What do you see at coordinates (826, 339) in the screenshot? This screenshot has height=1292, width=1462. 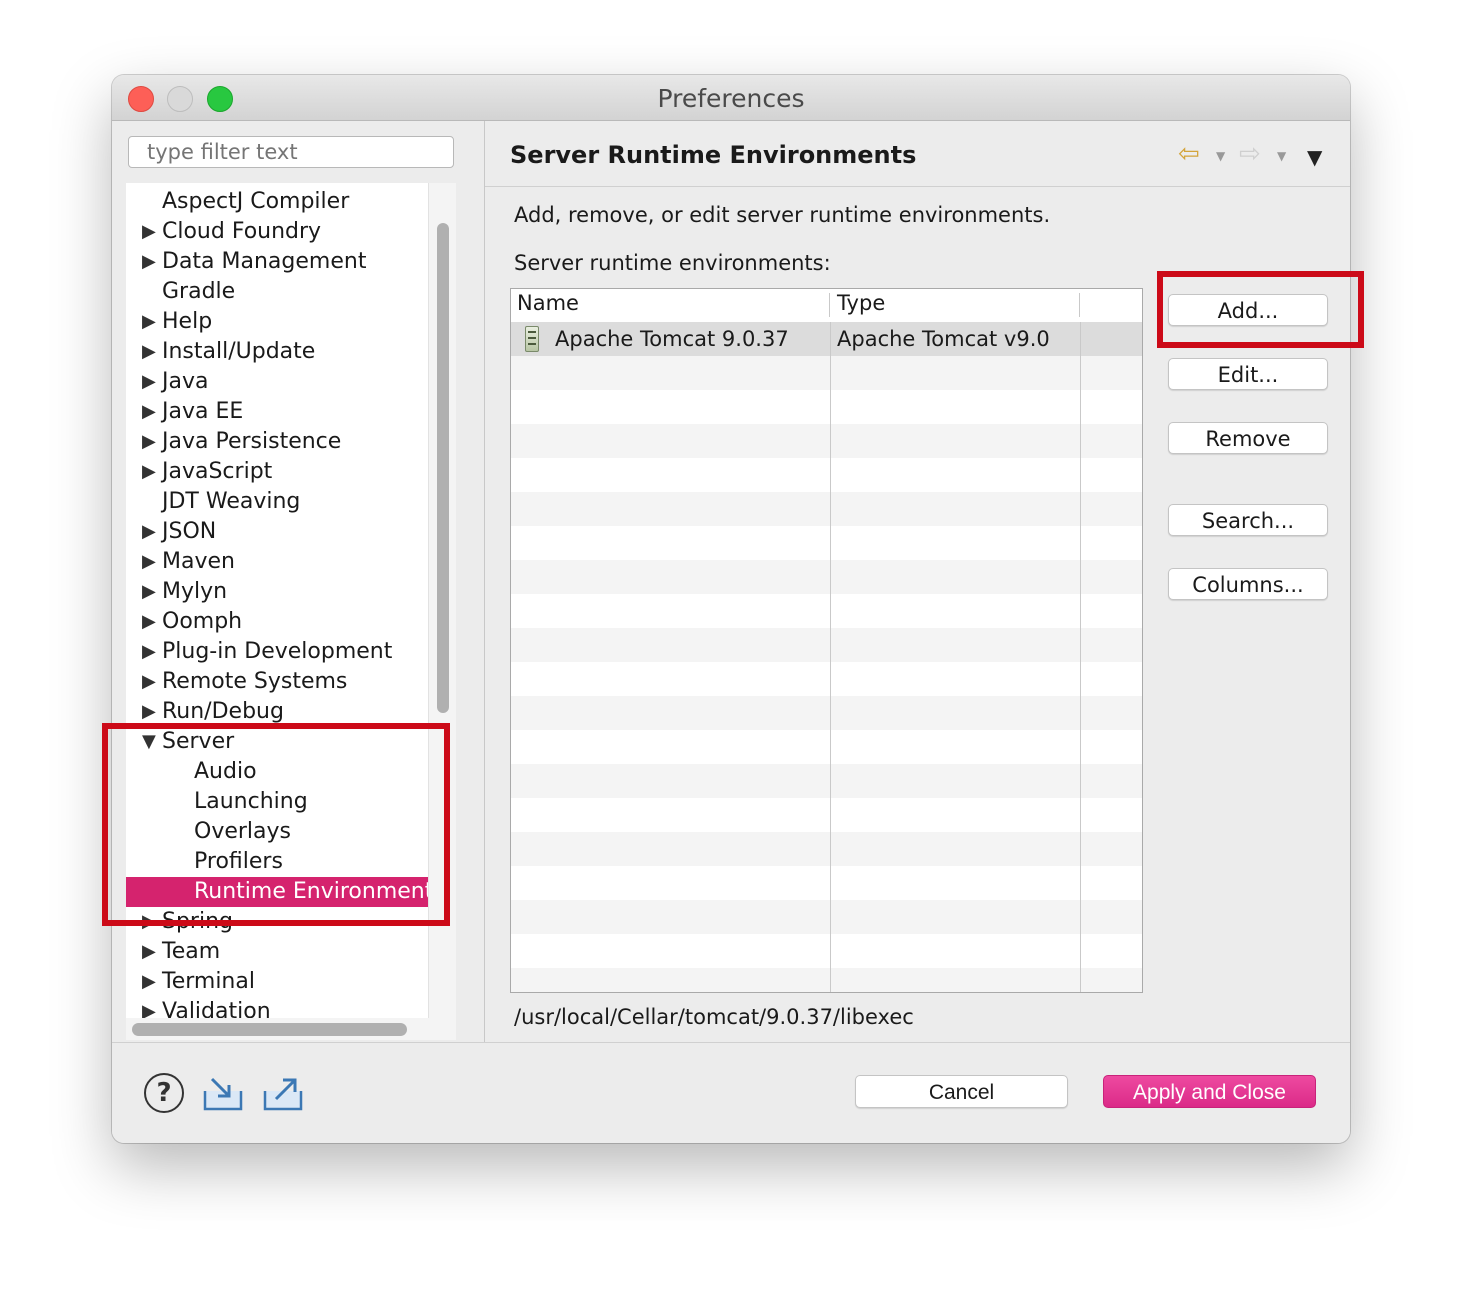 I see `table-row: Apache Tomcat 9.0.37 Apache Tomcat v9.0` at bounding box center [826, 339].